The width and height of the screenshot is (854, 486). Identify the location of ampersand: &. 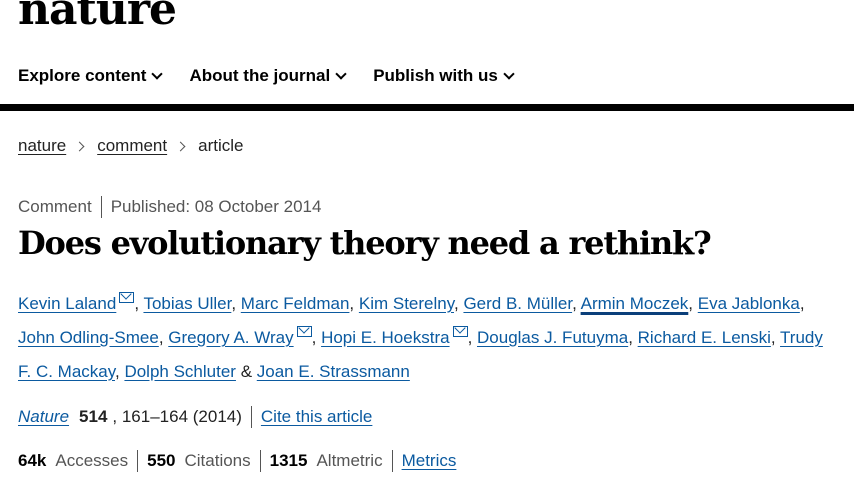
(246, 371).